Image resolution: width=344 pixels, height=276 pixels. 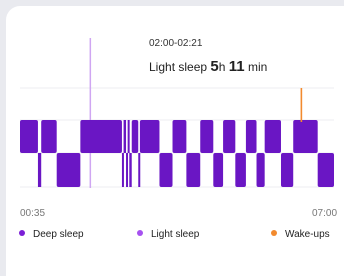 What do you see at coordinates (325, 213) in the screenshot?
I see `axis-end-label: 07:00` at bounding box center [325, 213].